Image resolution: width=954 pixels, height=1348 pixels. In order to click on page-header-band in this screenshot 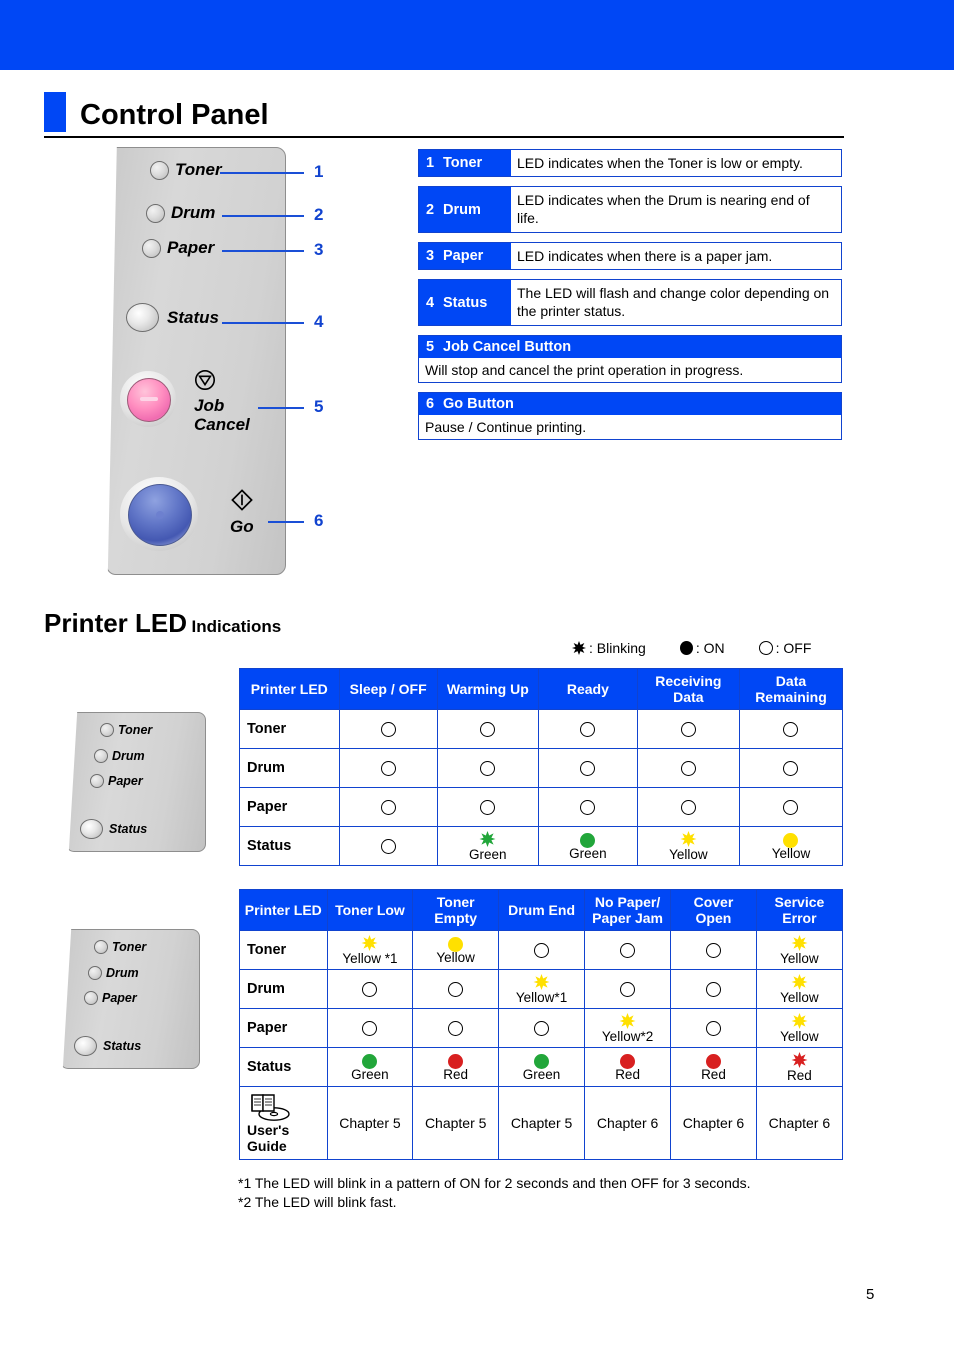, I will do `click(477, 35)`.